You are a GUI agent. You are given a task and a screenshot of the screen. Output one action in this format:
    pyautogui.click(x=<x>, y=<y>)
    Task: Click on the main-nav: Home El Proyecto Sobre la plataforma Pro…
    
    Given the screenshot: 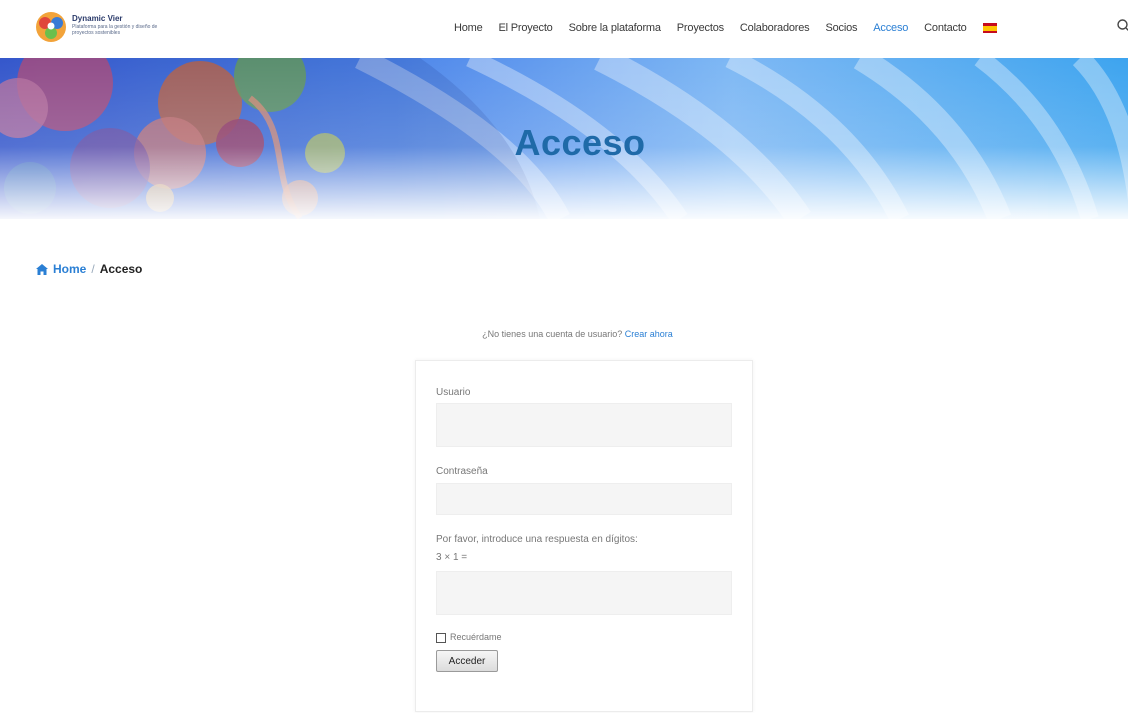 What is the action you would take?
    pyautogui.click(x=731, y=28)
    